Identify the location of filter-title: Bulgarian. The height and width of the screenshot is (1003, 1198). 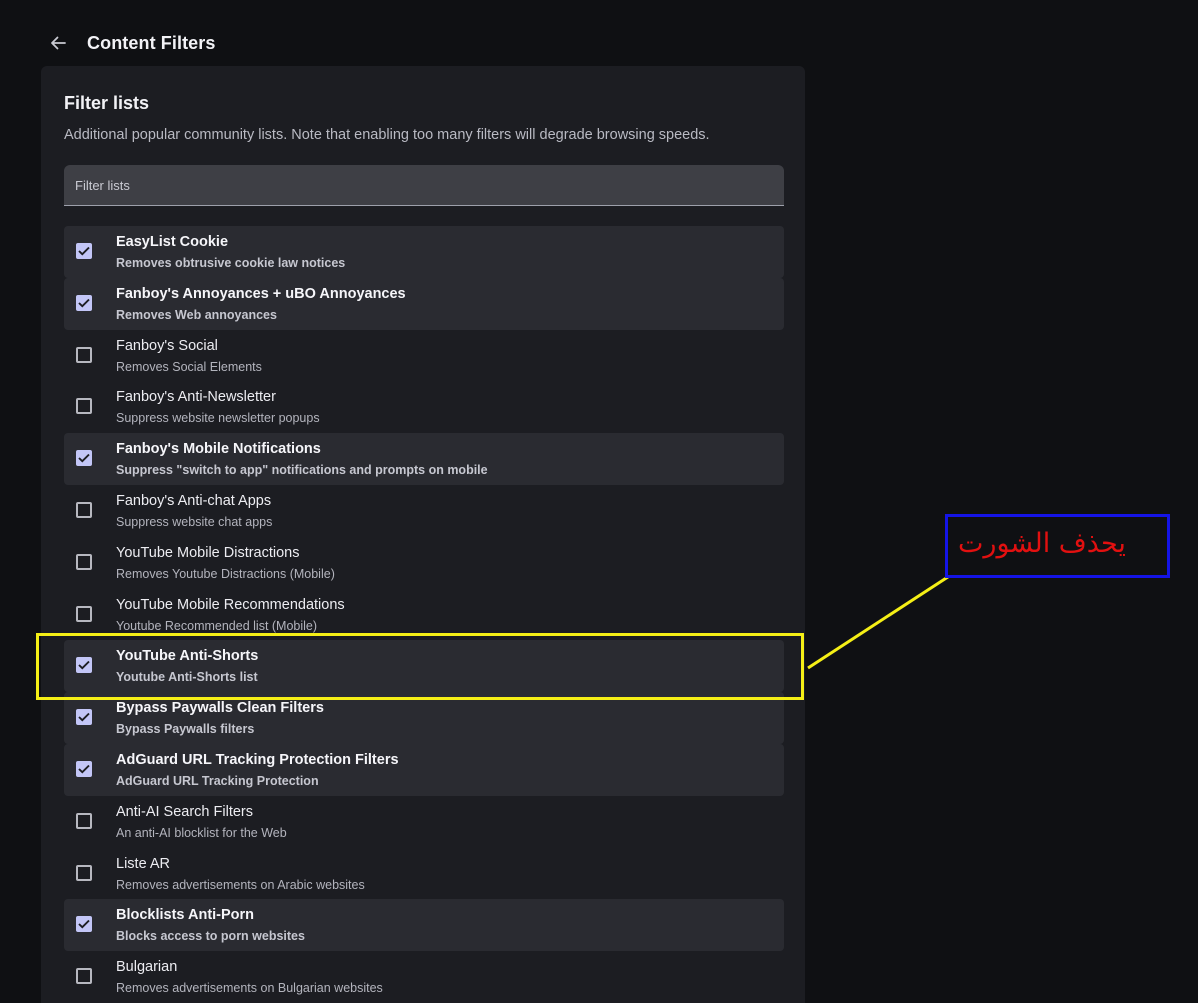
(147, 967).